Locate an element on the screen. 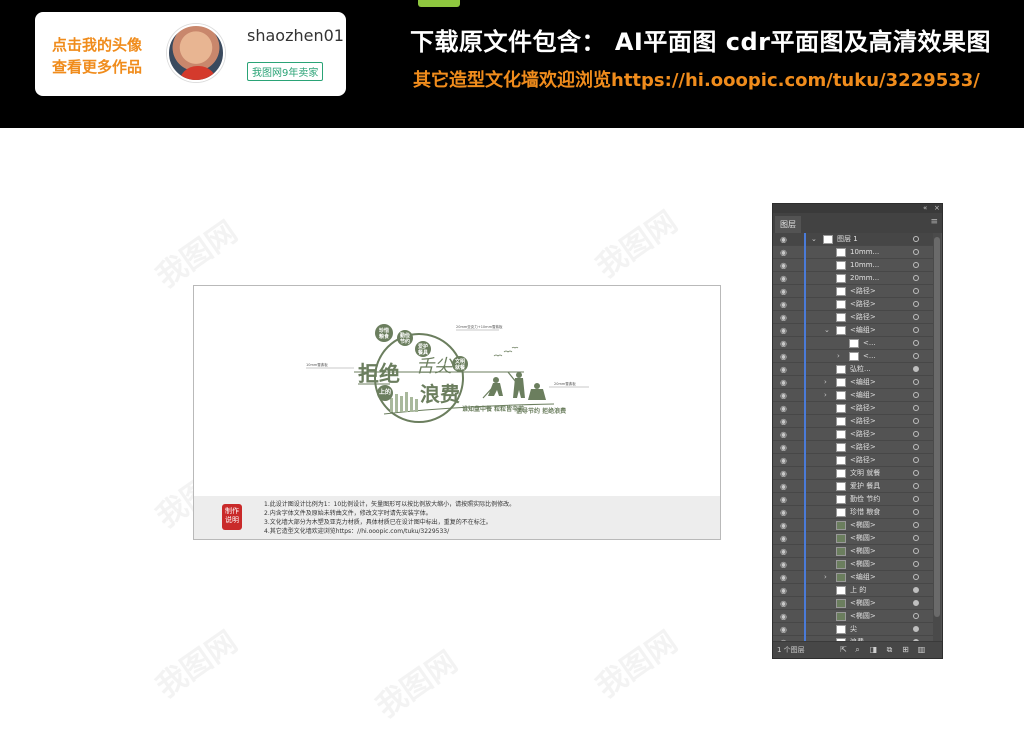 Image resolution: width=1024 pixels, height=738 pixels. layer-label: 尖 is located at coordinates (853, 629).